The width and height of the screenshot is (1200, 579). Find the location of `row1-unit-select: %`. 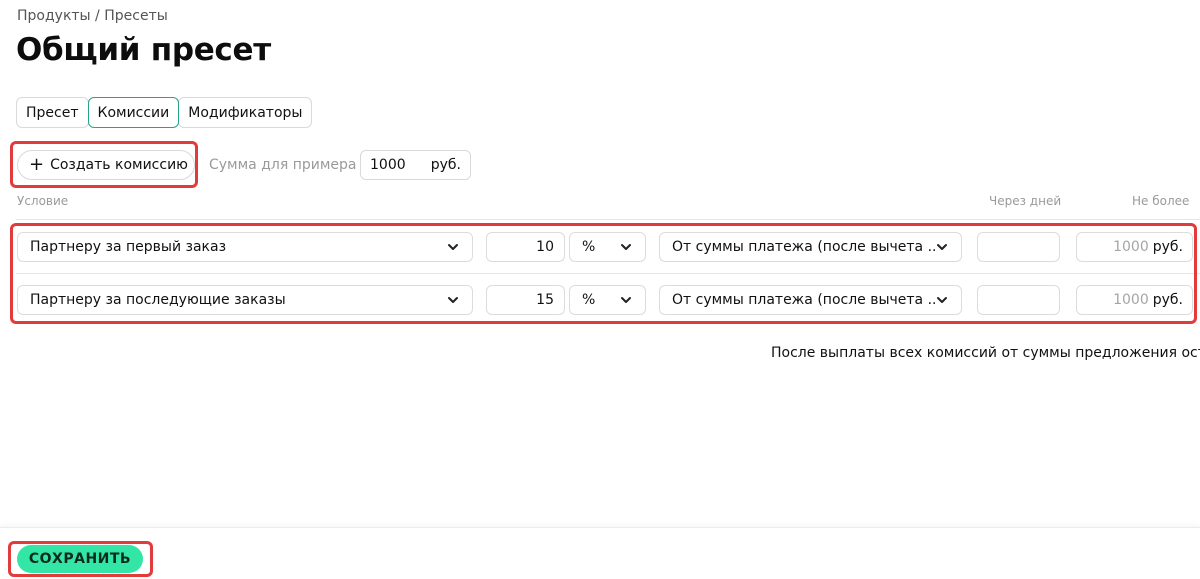

row1-unit-select: % is located at coordinates (607, 247).